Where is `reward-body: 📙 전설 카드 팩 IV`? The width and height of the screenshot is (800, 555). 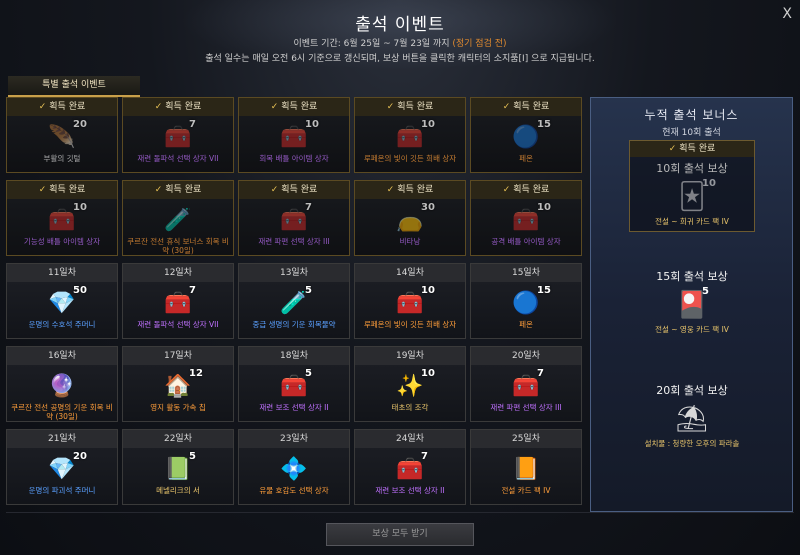
reward-body: 📙 전설 카드 팩 IV is located at coordinates (526, 476).